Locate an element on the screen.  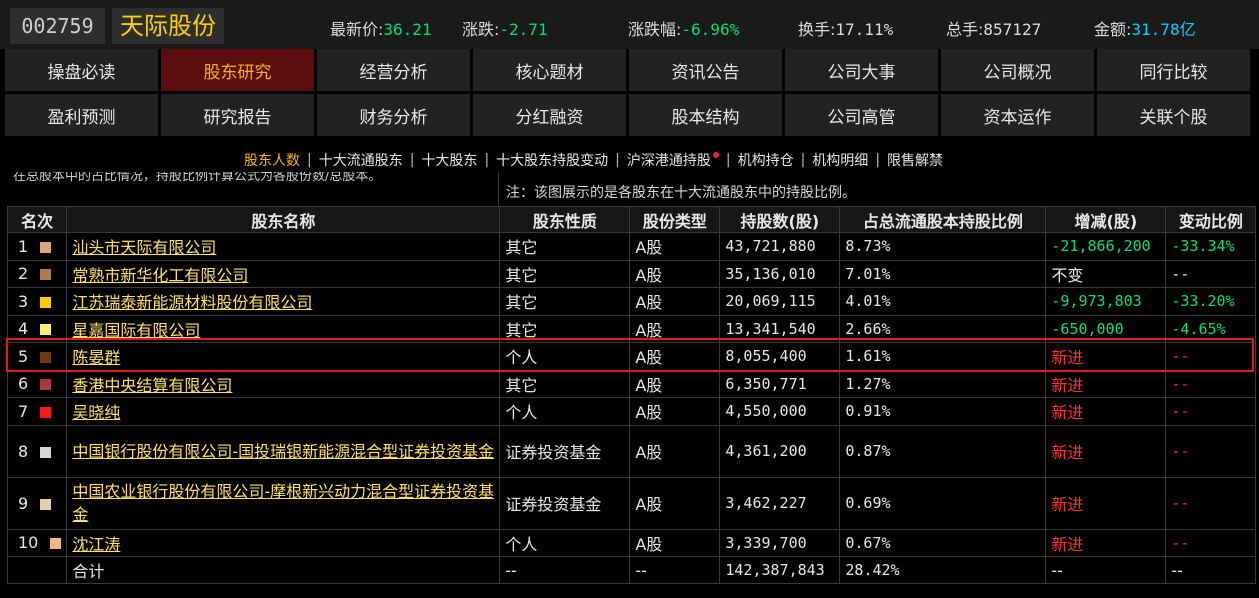
shares-cell: 43,721,880 is located at coordinates (780, 246).